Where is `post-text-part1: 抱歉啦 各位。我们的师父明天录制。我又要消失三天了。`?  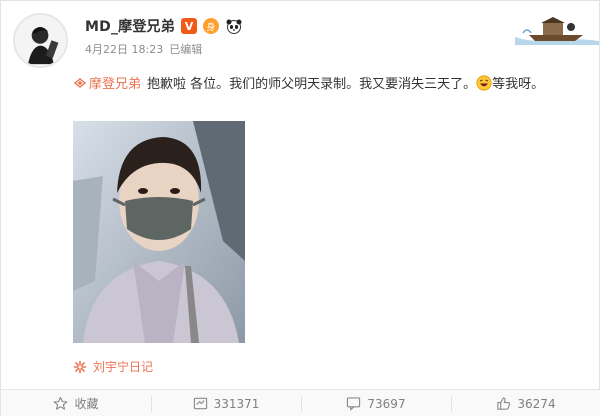 post-text-part1: 抱歉啦 各位。我们的师父明天录制。我又要消失三天了。 is located at coordinates (312, 84).